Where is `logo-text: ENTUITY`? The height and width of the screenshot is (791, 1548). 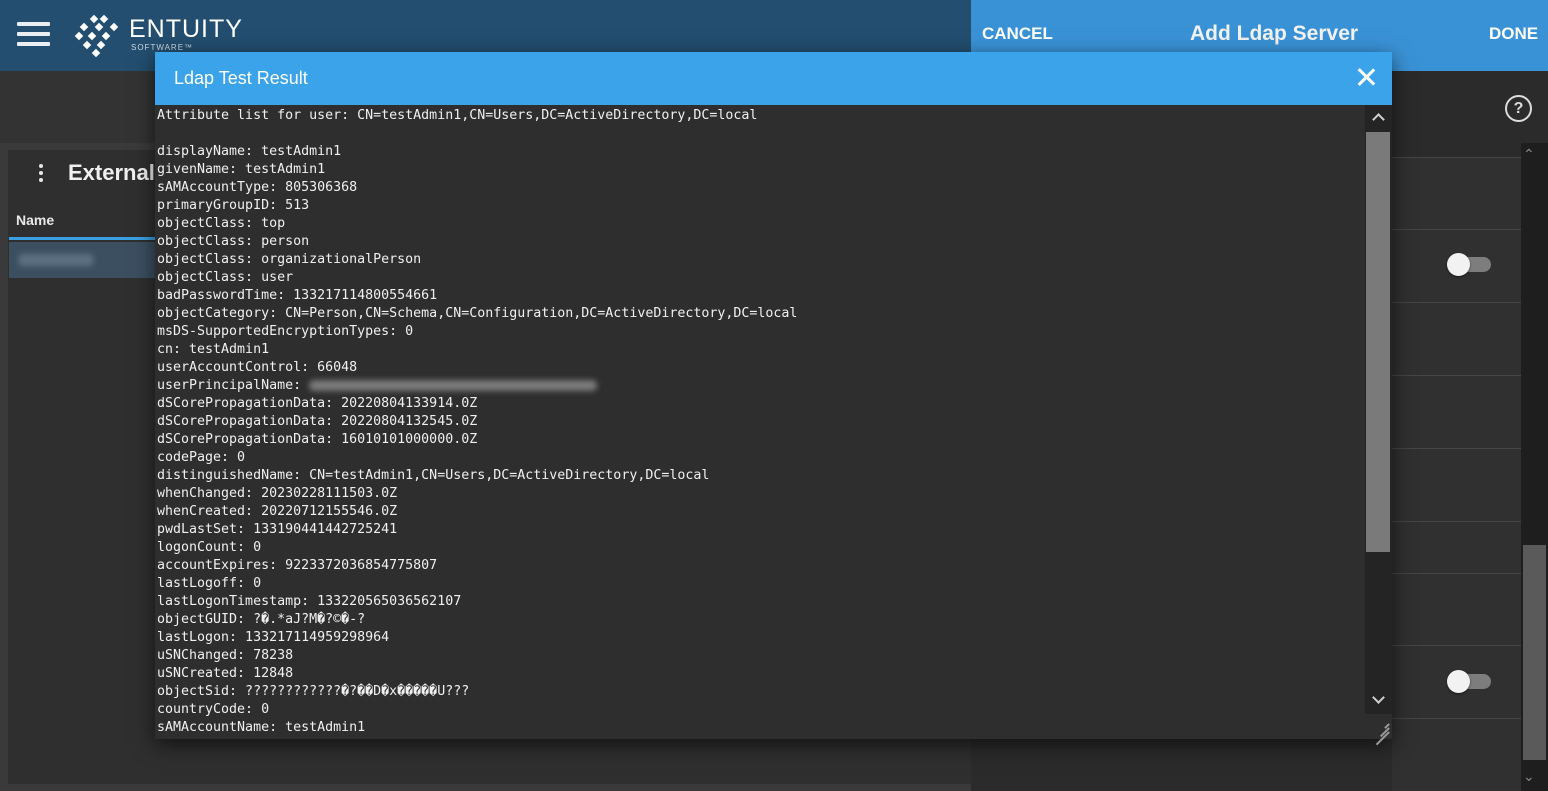 logo-text: ENTUITY is located at coordinates (186, 29).